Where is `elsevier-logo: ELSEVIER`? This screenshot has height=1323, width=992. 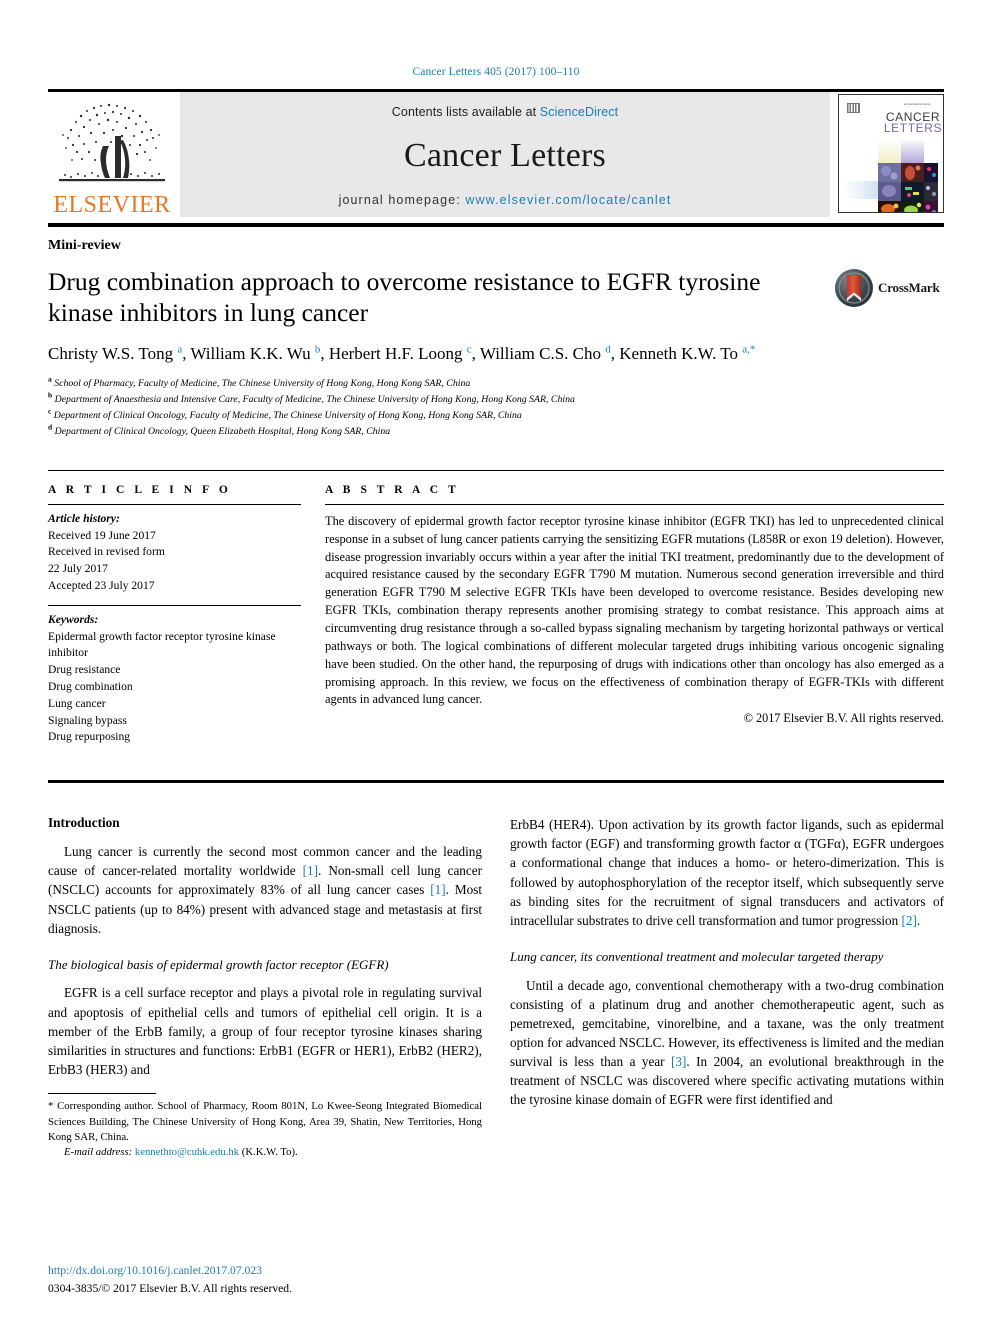
elsevier-logo: ELSEVIER is located at coordinates (112, 154).